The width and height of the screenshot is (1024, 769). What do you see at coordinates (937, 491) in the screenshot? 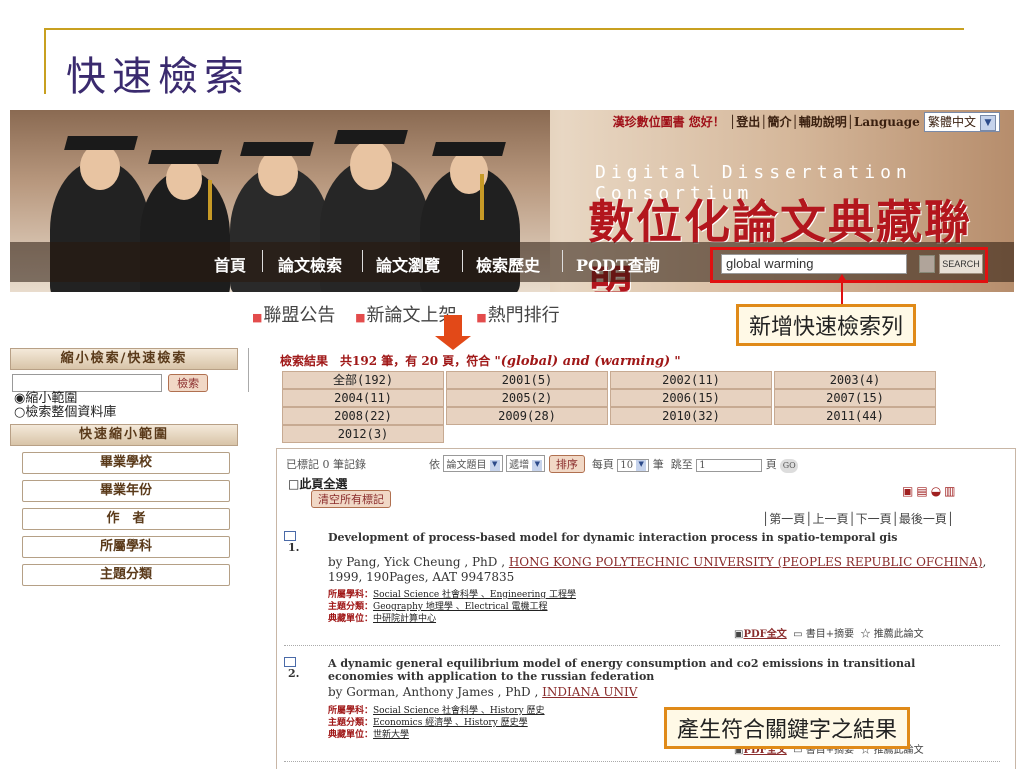
I see `email-icon: ◒` at bounding box center [937, 491].